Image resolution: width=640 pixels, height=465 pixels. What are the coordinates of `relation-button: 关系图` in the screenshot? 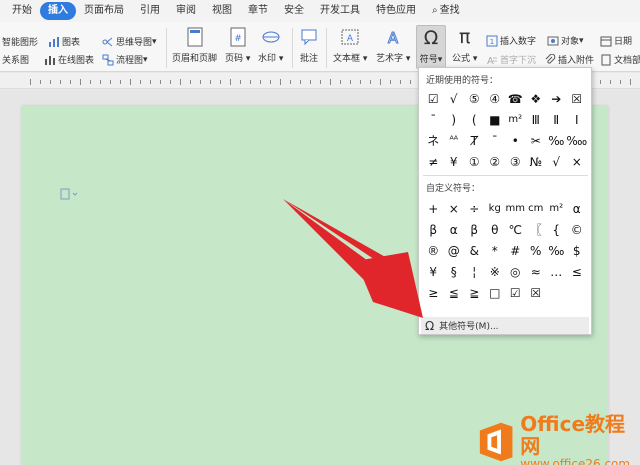 It's located at (15, 59).